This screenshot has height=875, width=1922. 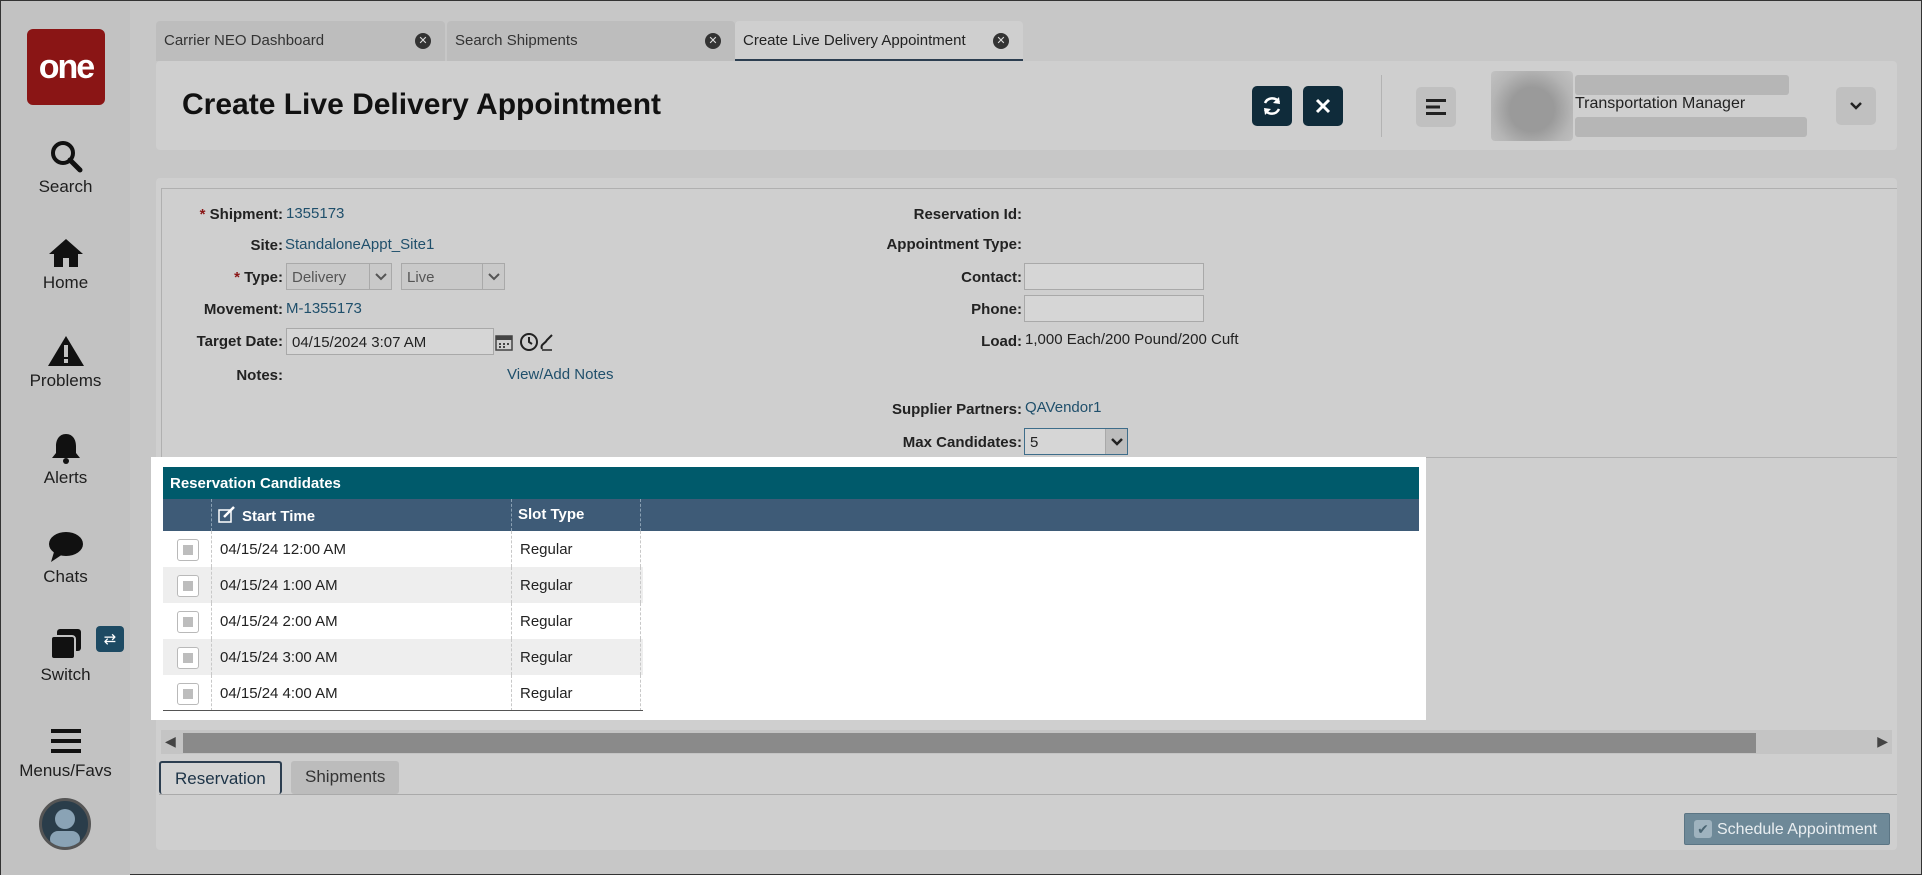 I want to click on start-time-cell: 04/15/24 3:00 AM, so click(x=362, y=657).